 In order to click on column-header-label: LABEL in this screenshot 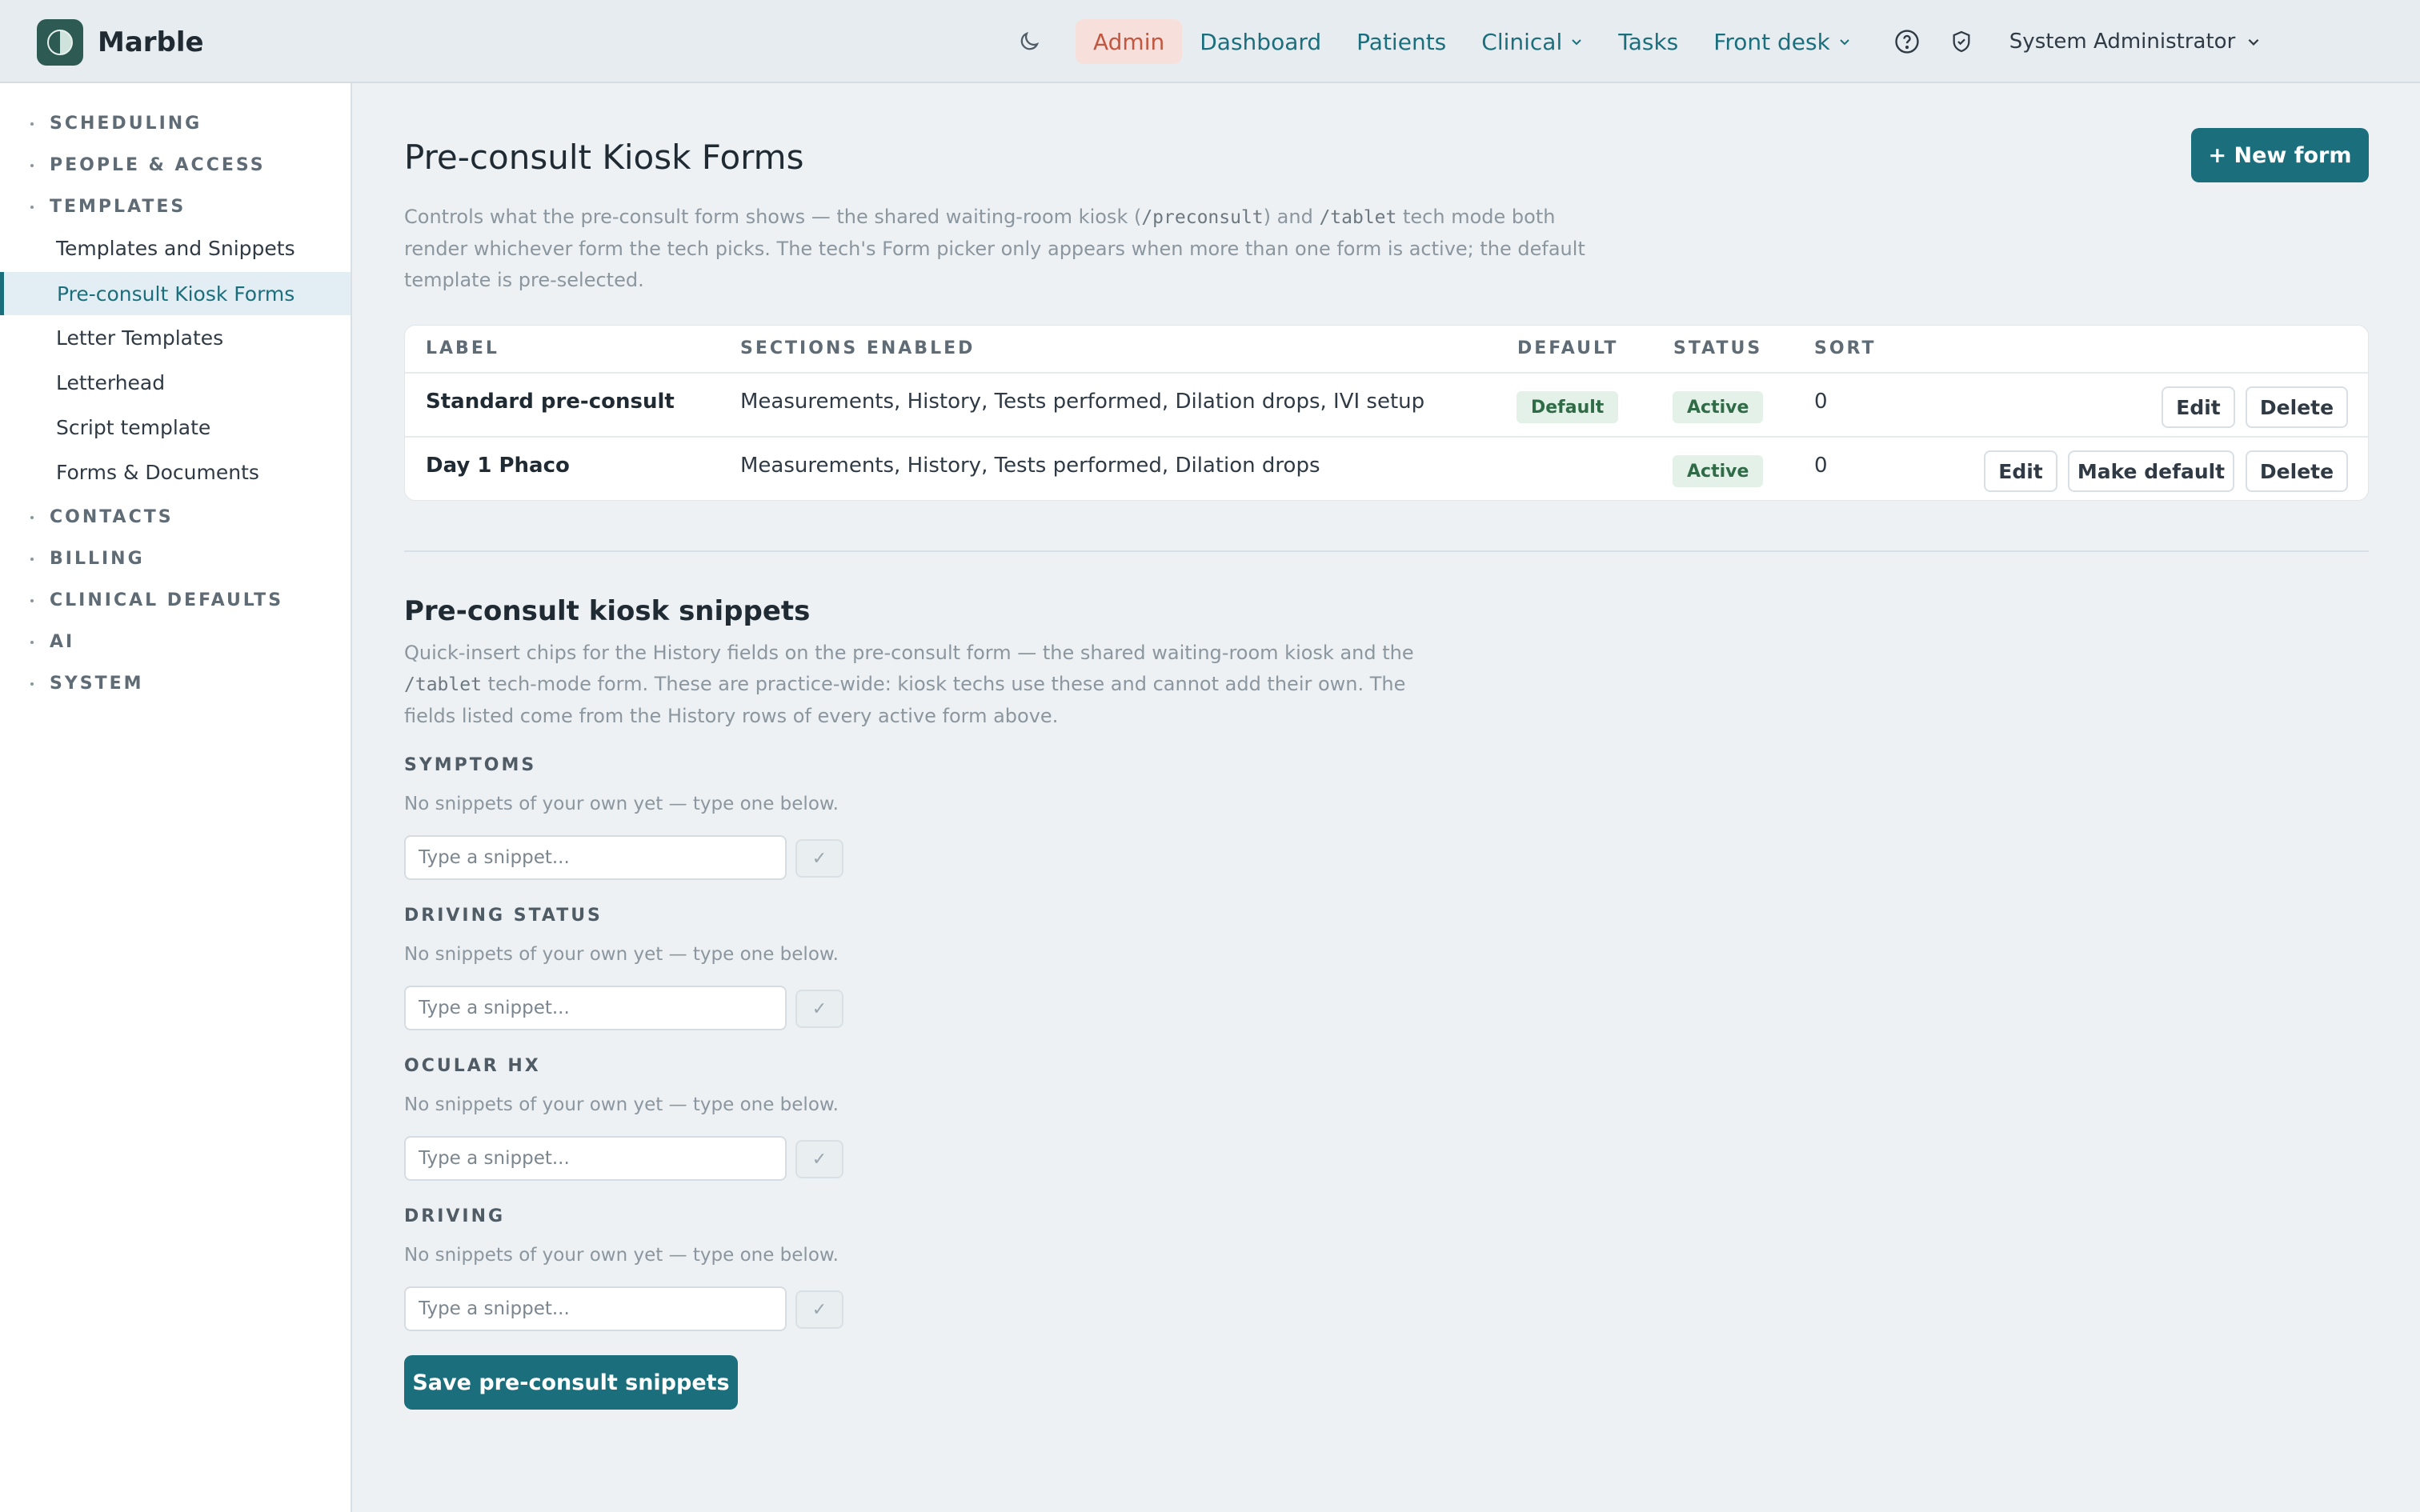, I will do `click(462, 348)`.